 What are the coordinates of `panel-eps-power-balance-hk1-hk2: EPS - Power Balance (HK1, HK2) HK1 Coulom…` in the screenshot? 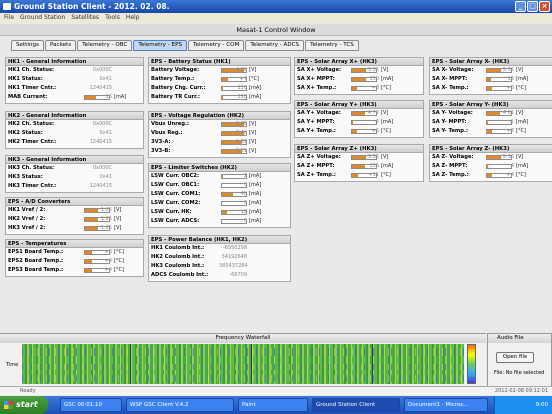 It's located at (219, 258).